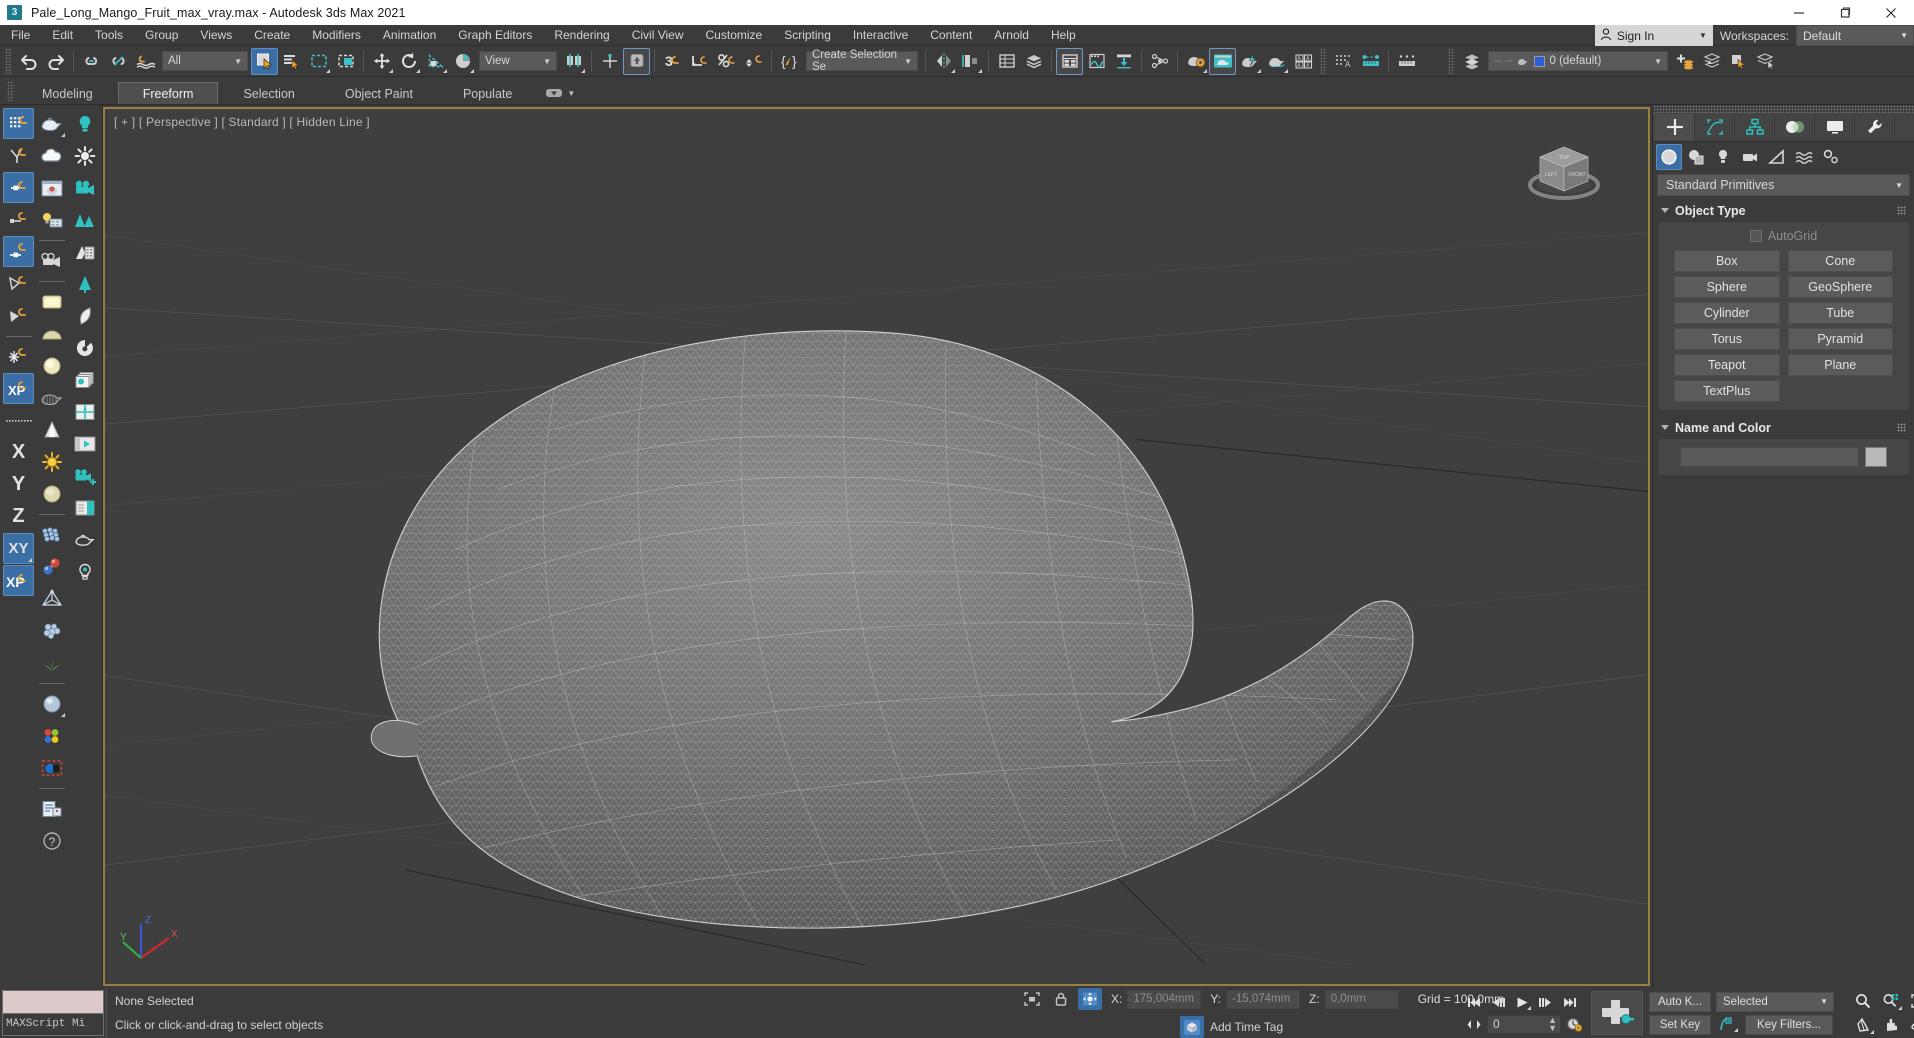 The image size is (1914, 1038). What do you see at coordinates (807, 35) in the screenshot?
I see `menu-scripting: Scripting` at bounding box center [807, 35].